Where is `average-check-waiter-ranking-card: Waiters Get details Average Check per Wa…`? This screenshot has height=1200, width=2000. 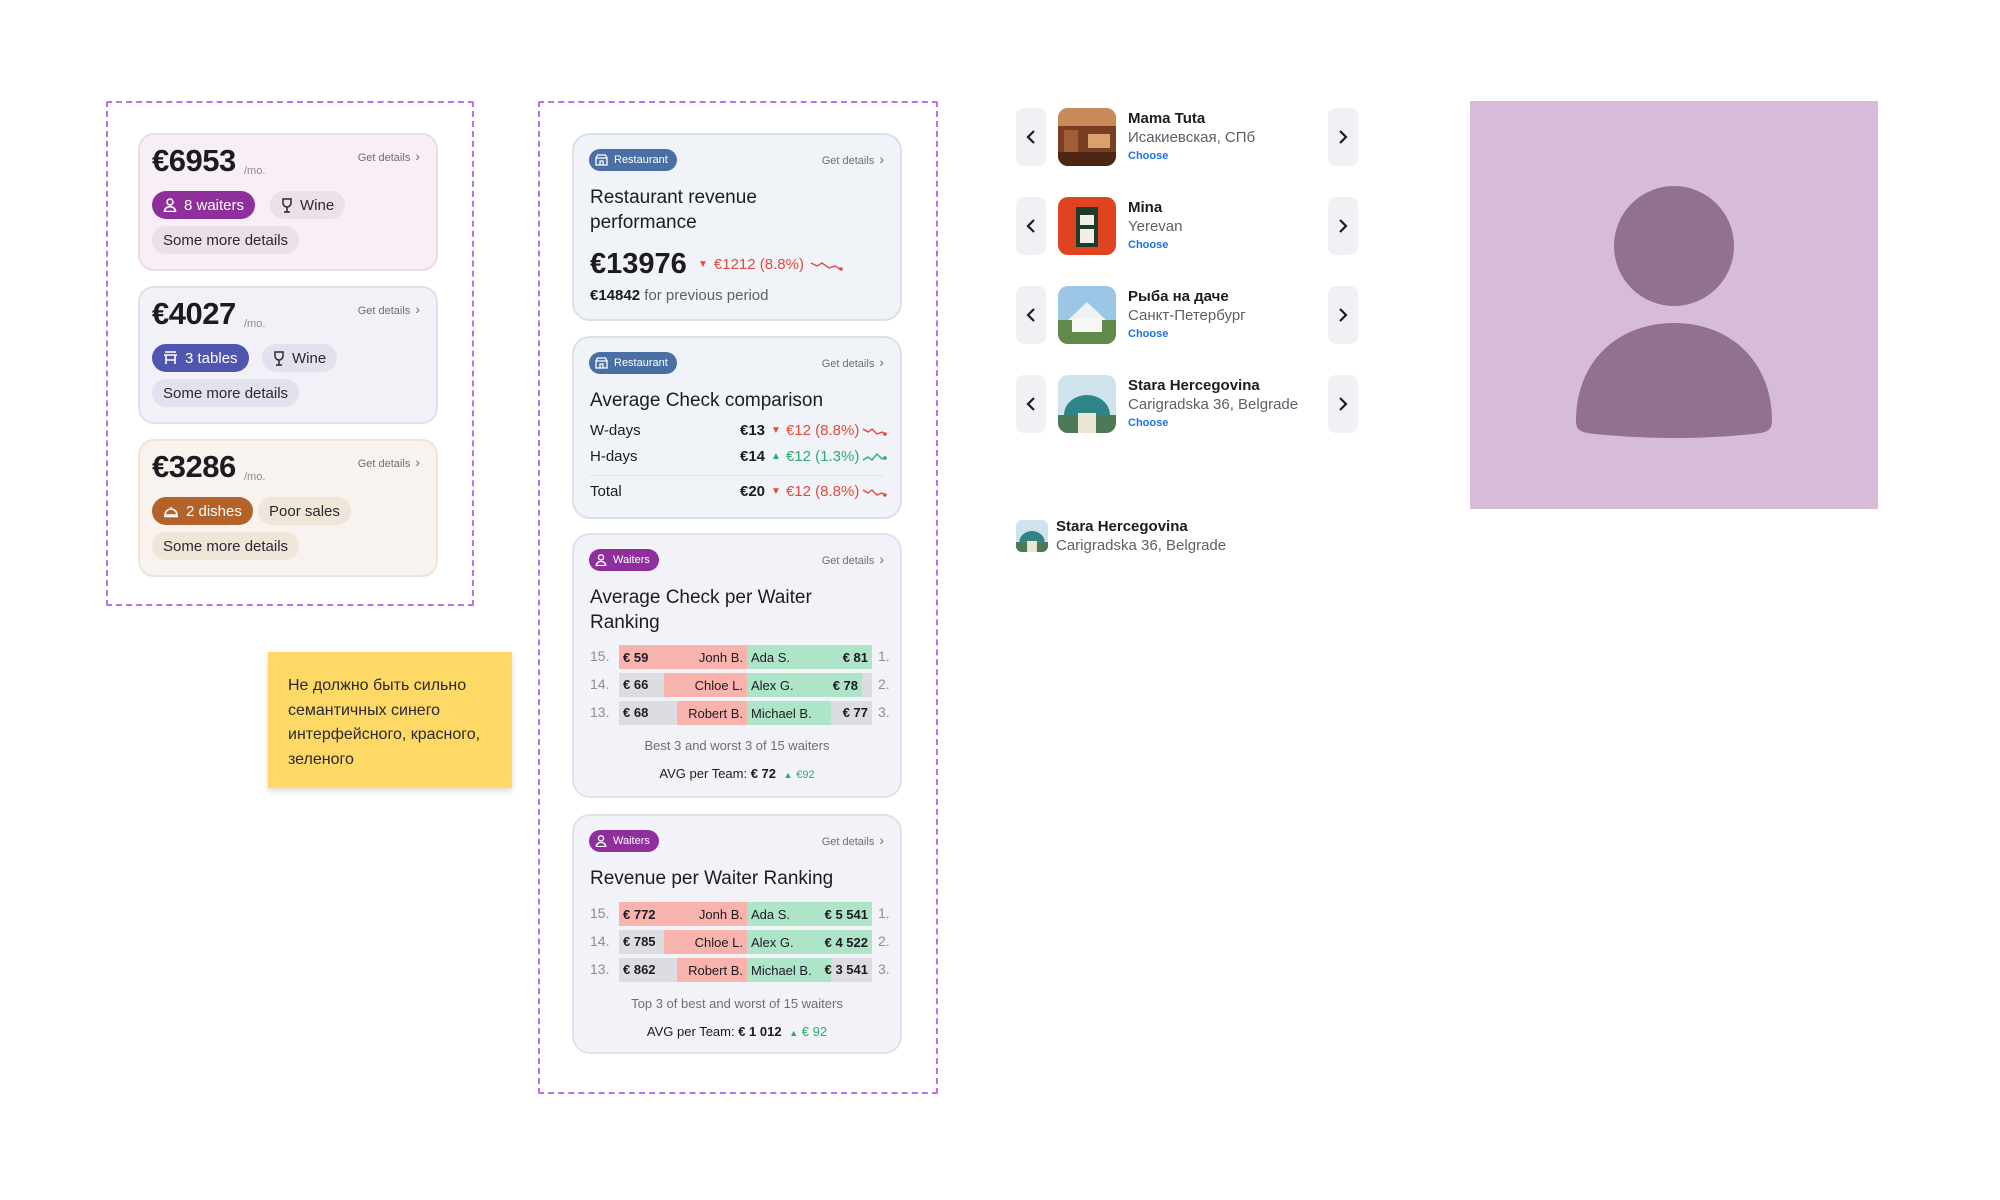 average-check-waiter-ranking-card: Waiters Get details Average Check per Wa… is located at coordinates (737, 665).